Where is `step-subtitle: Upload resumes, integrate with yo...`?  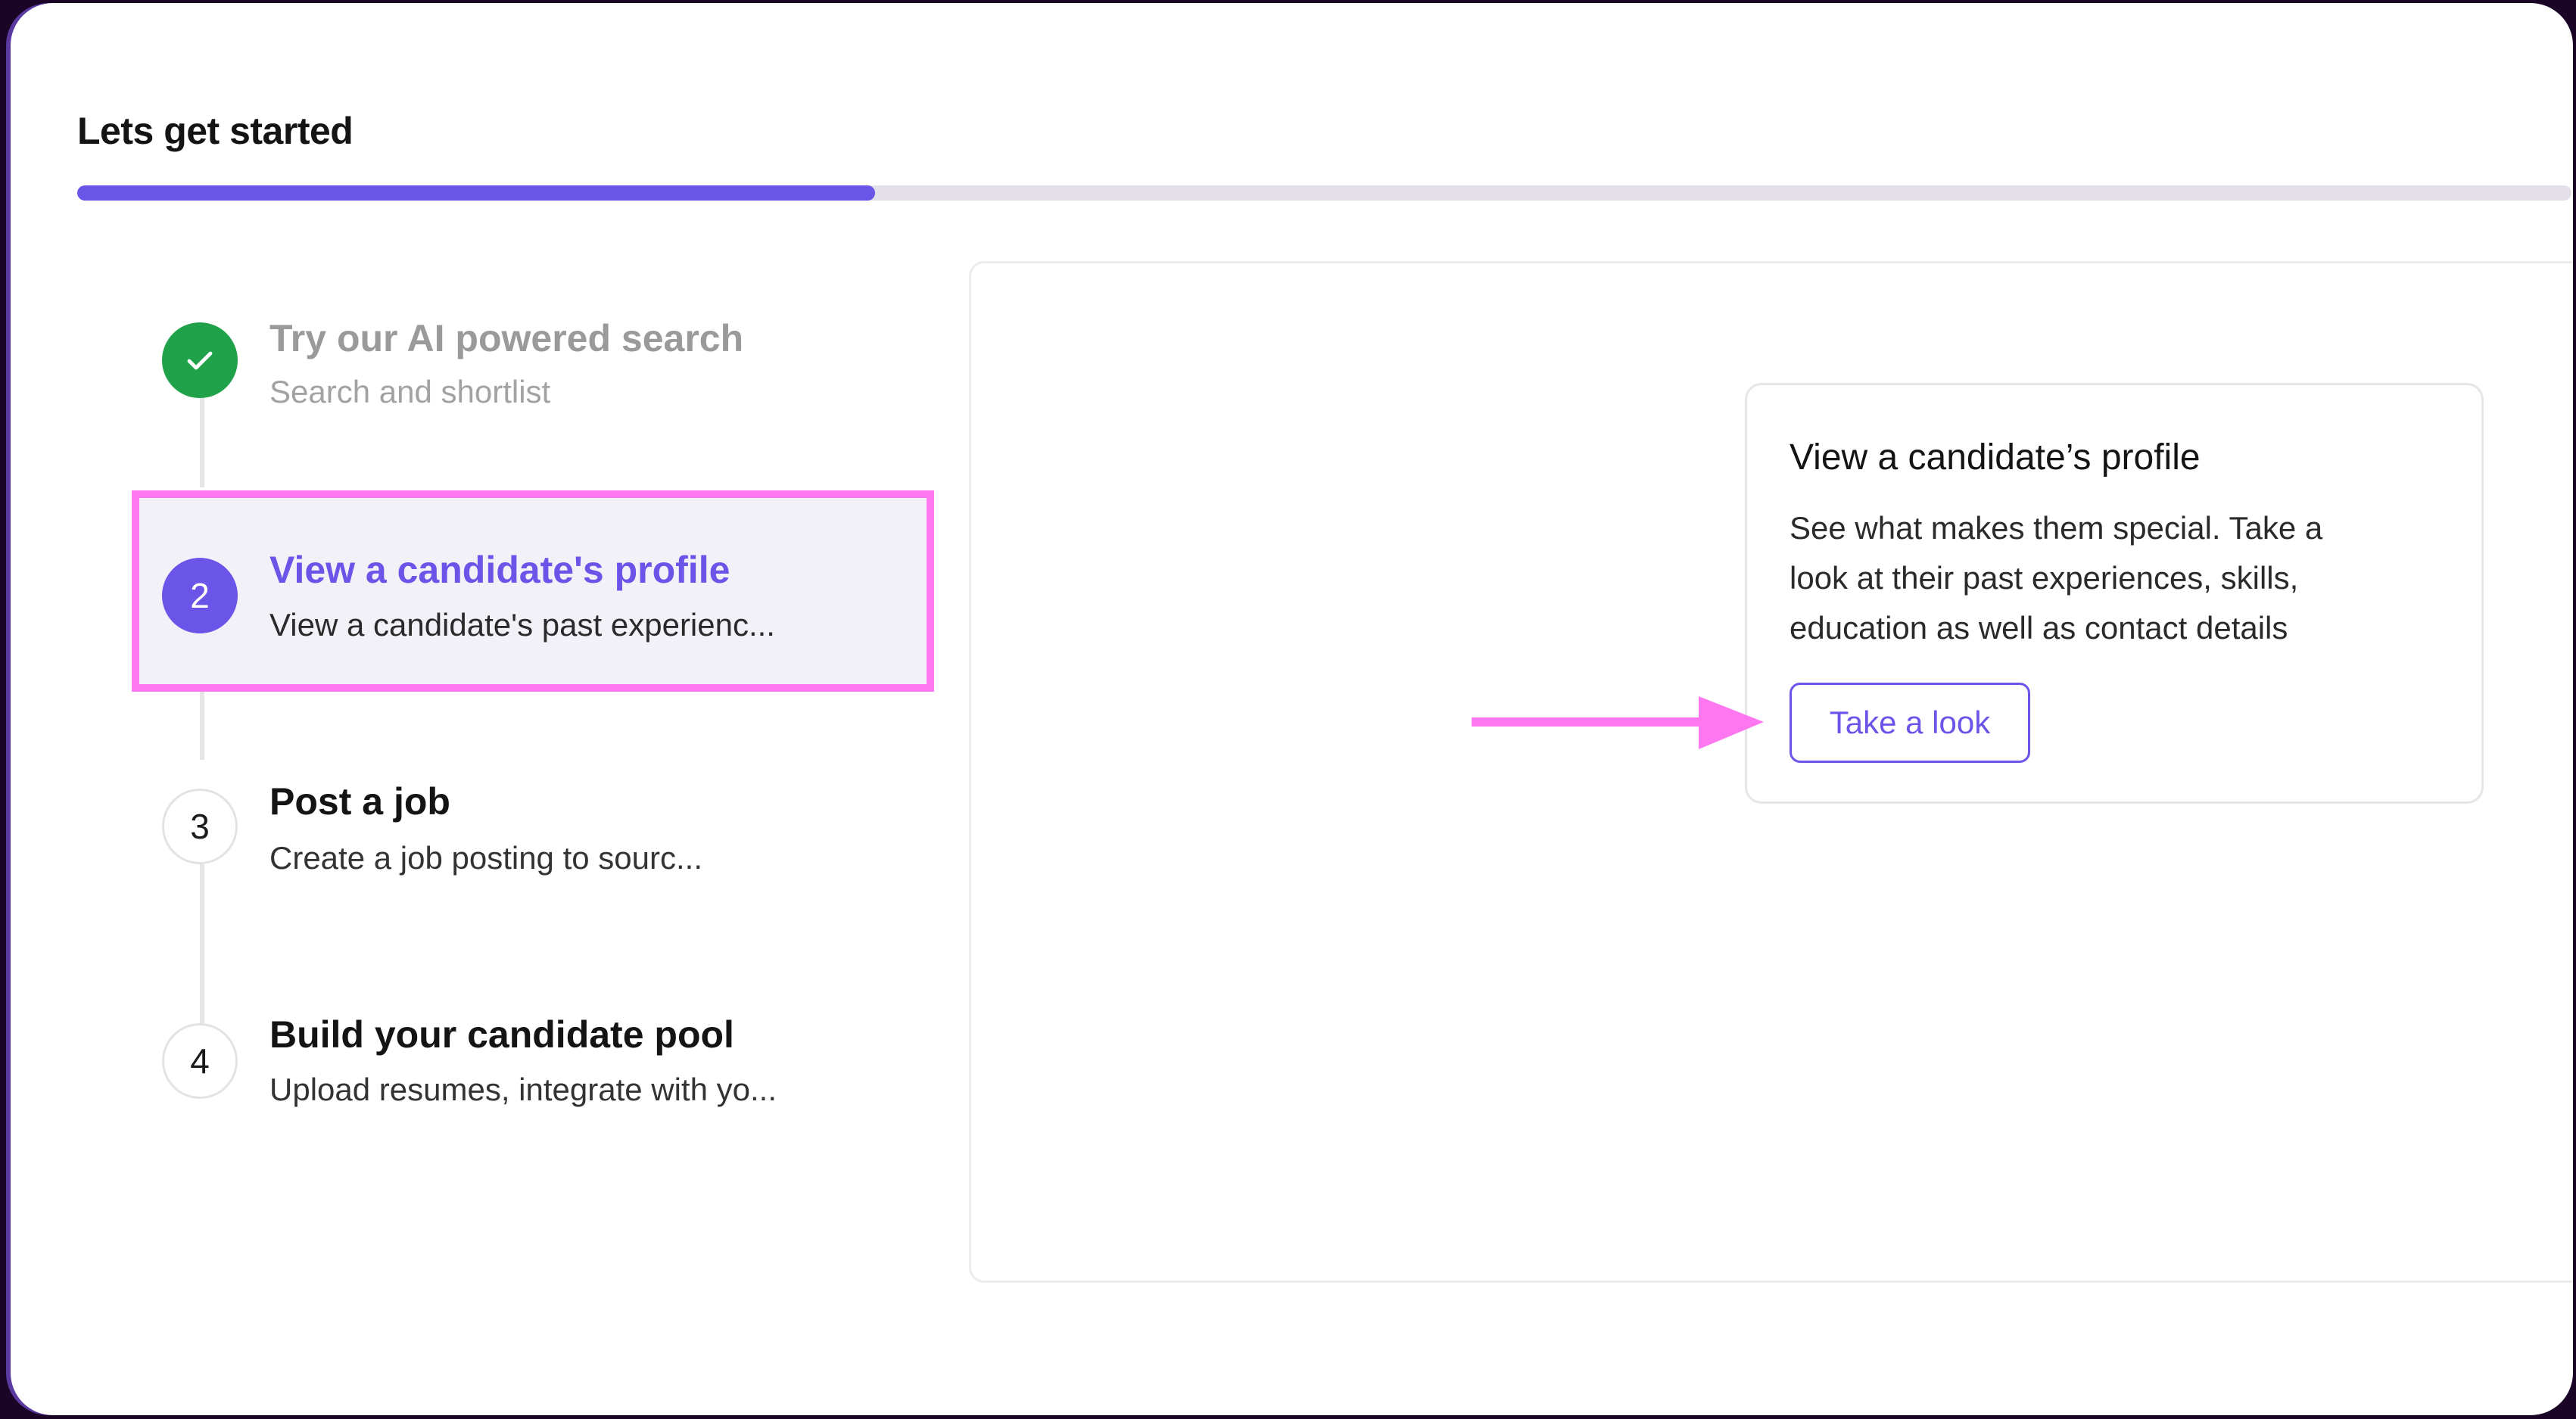
step-subtitle: Upload resumes, integrate with yo... is located at coordinates (523, 1090).